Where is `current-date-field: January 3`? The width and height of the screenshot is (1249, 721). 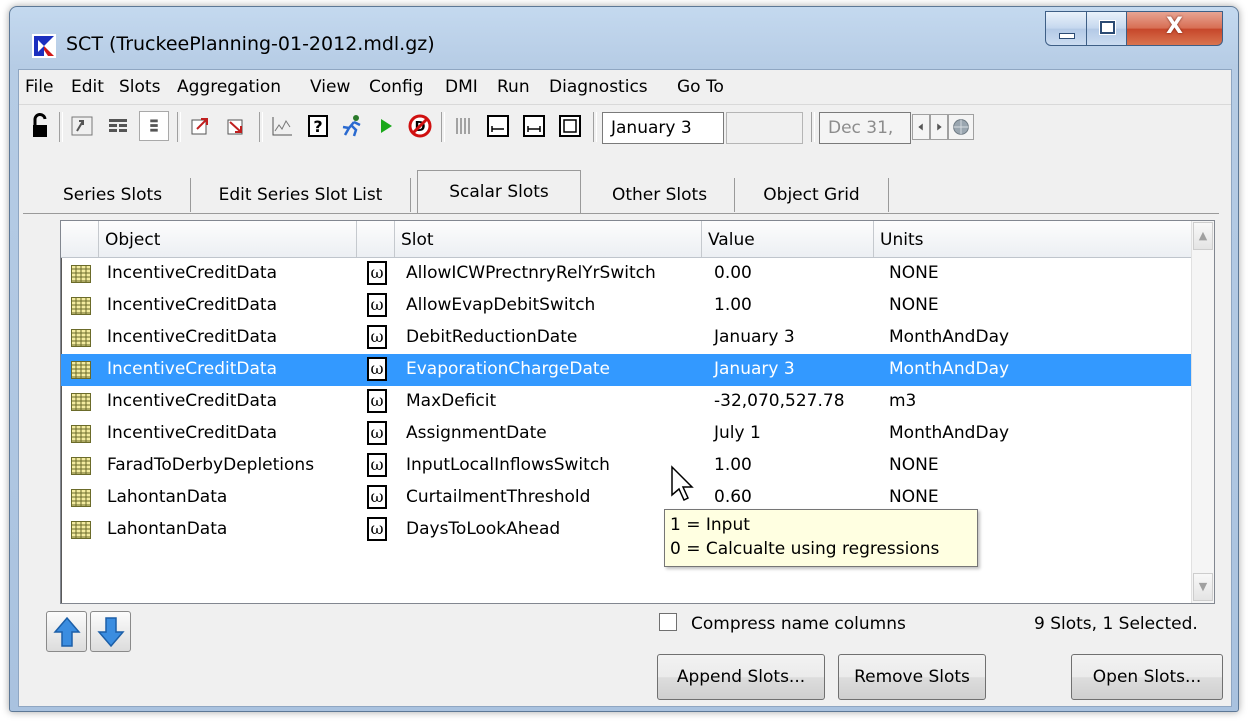
current-date-field: January 3 is located at coordinates (663, 128).